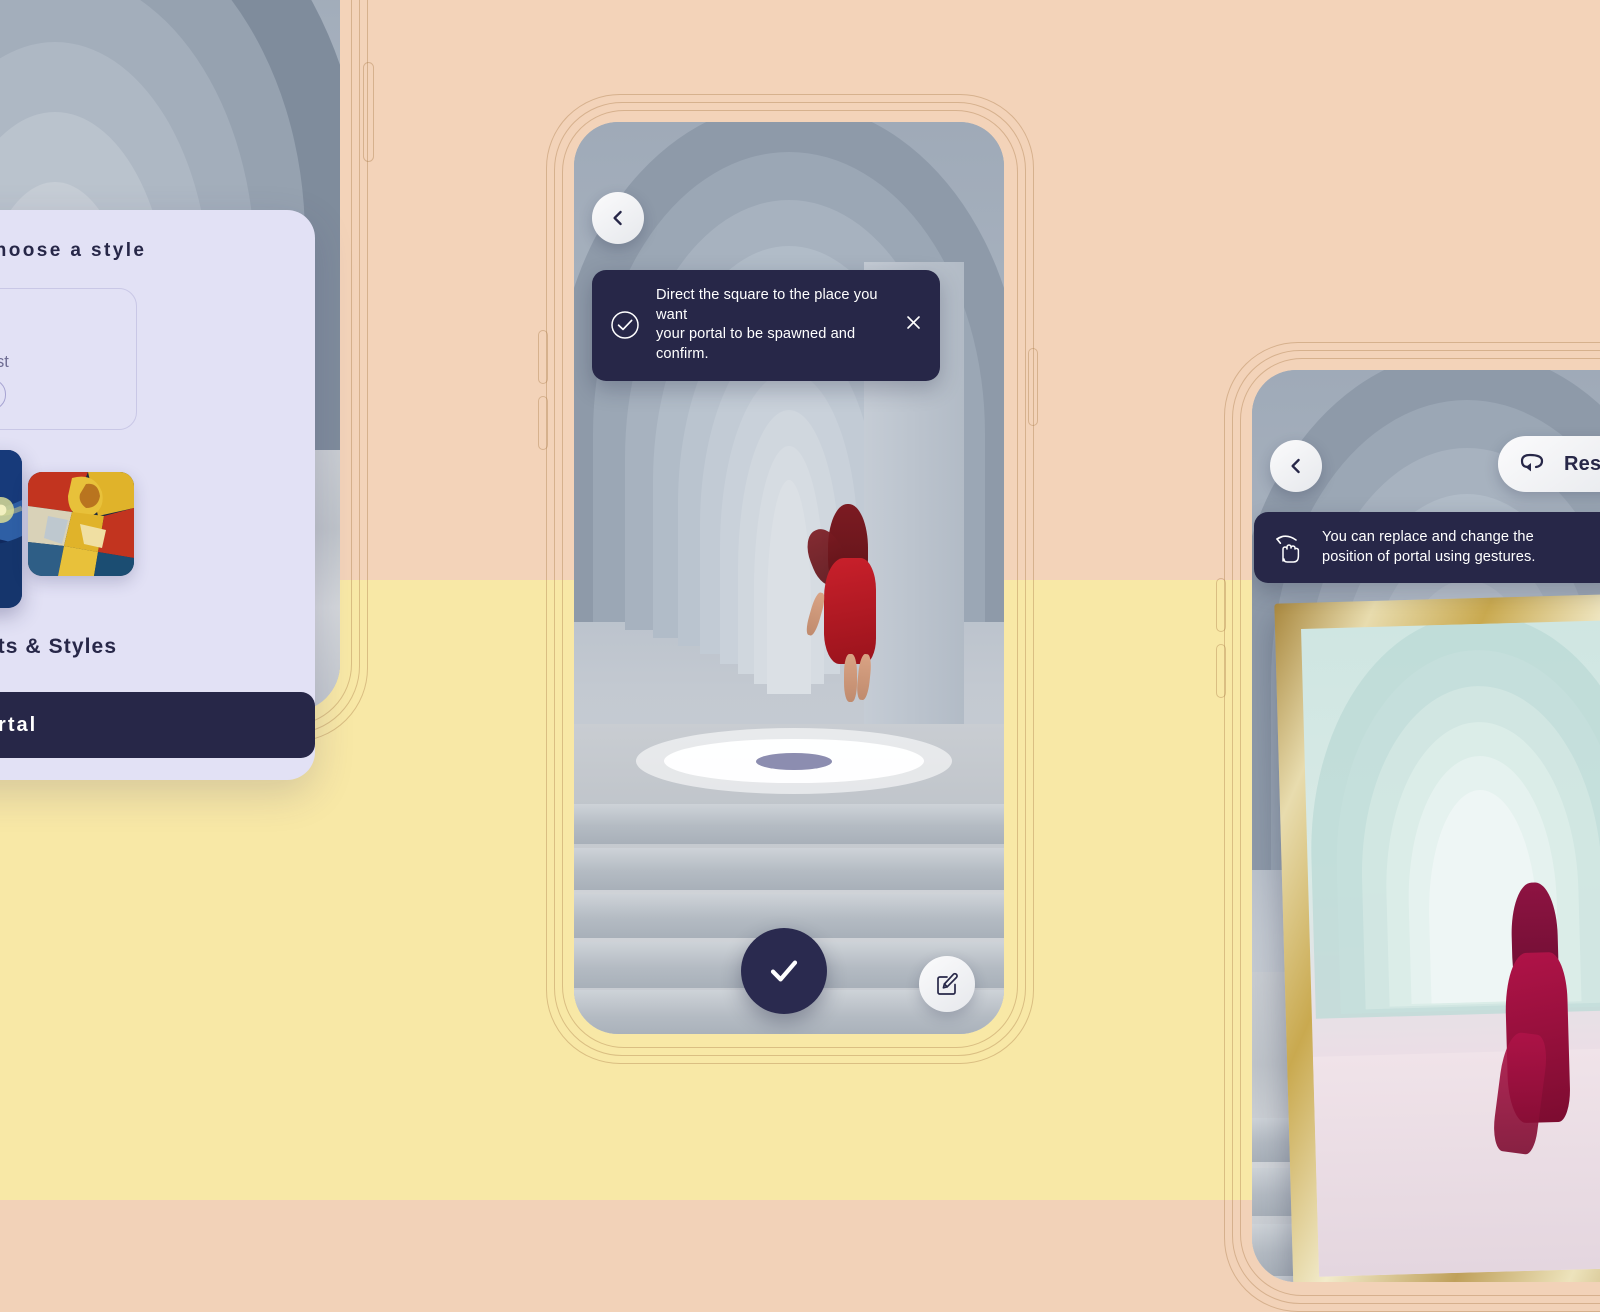  Describe the element at coordinates (1, 329) in the screenshot. I see `artist-name: Van Gogh` at that location.